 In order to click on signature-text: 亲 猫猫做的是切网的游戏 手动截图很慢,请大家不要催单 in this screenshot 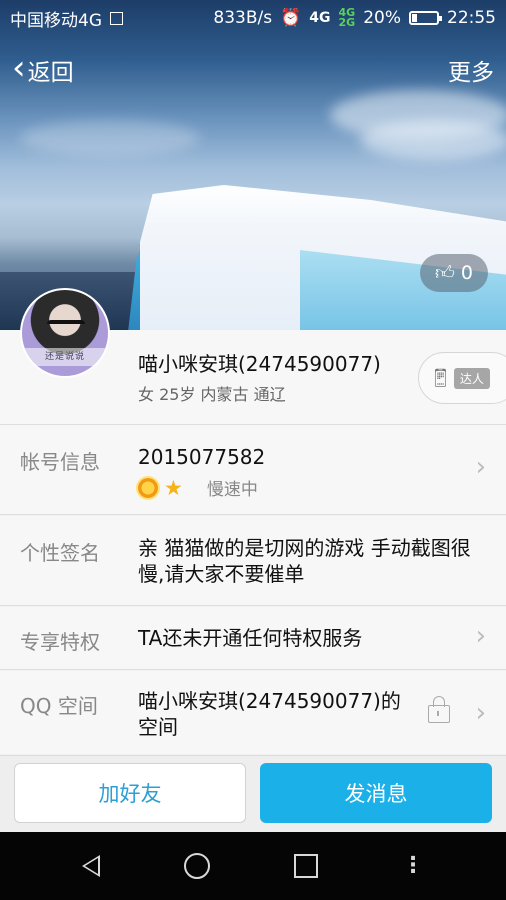, I will do `click(304, 561)`.